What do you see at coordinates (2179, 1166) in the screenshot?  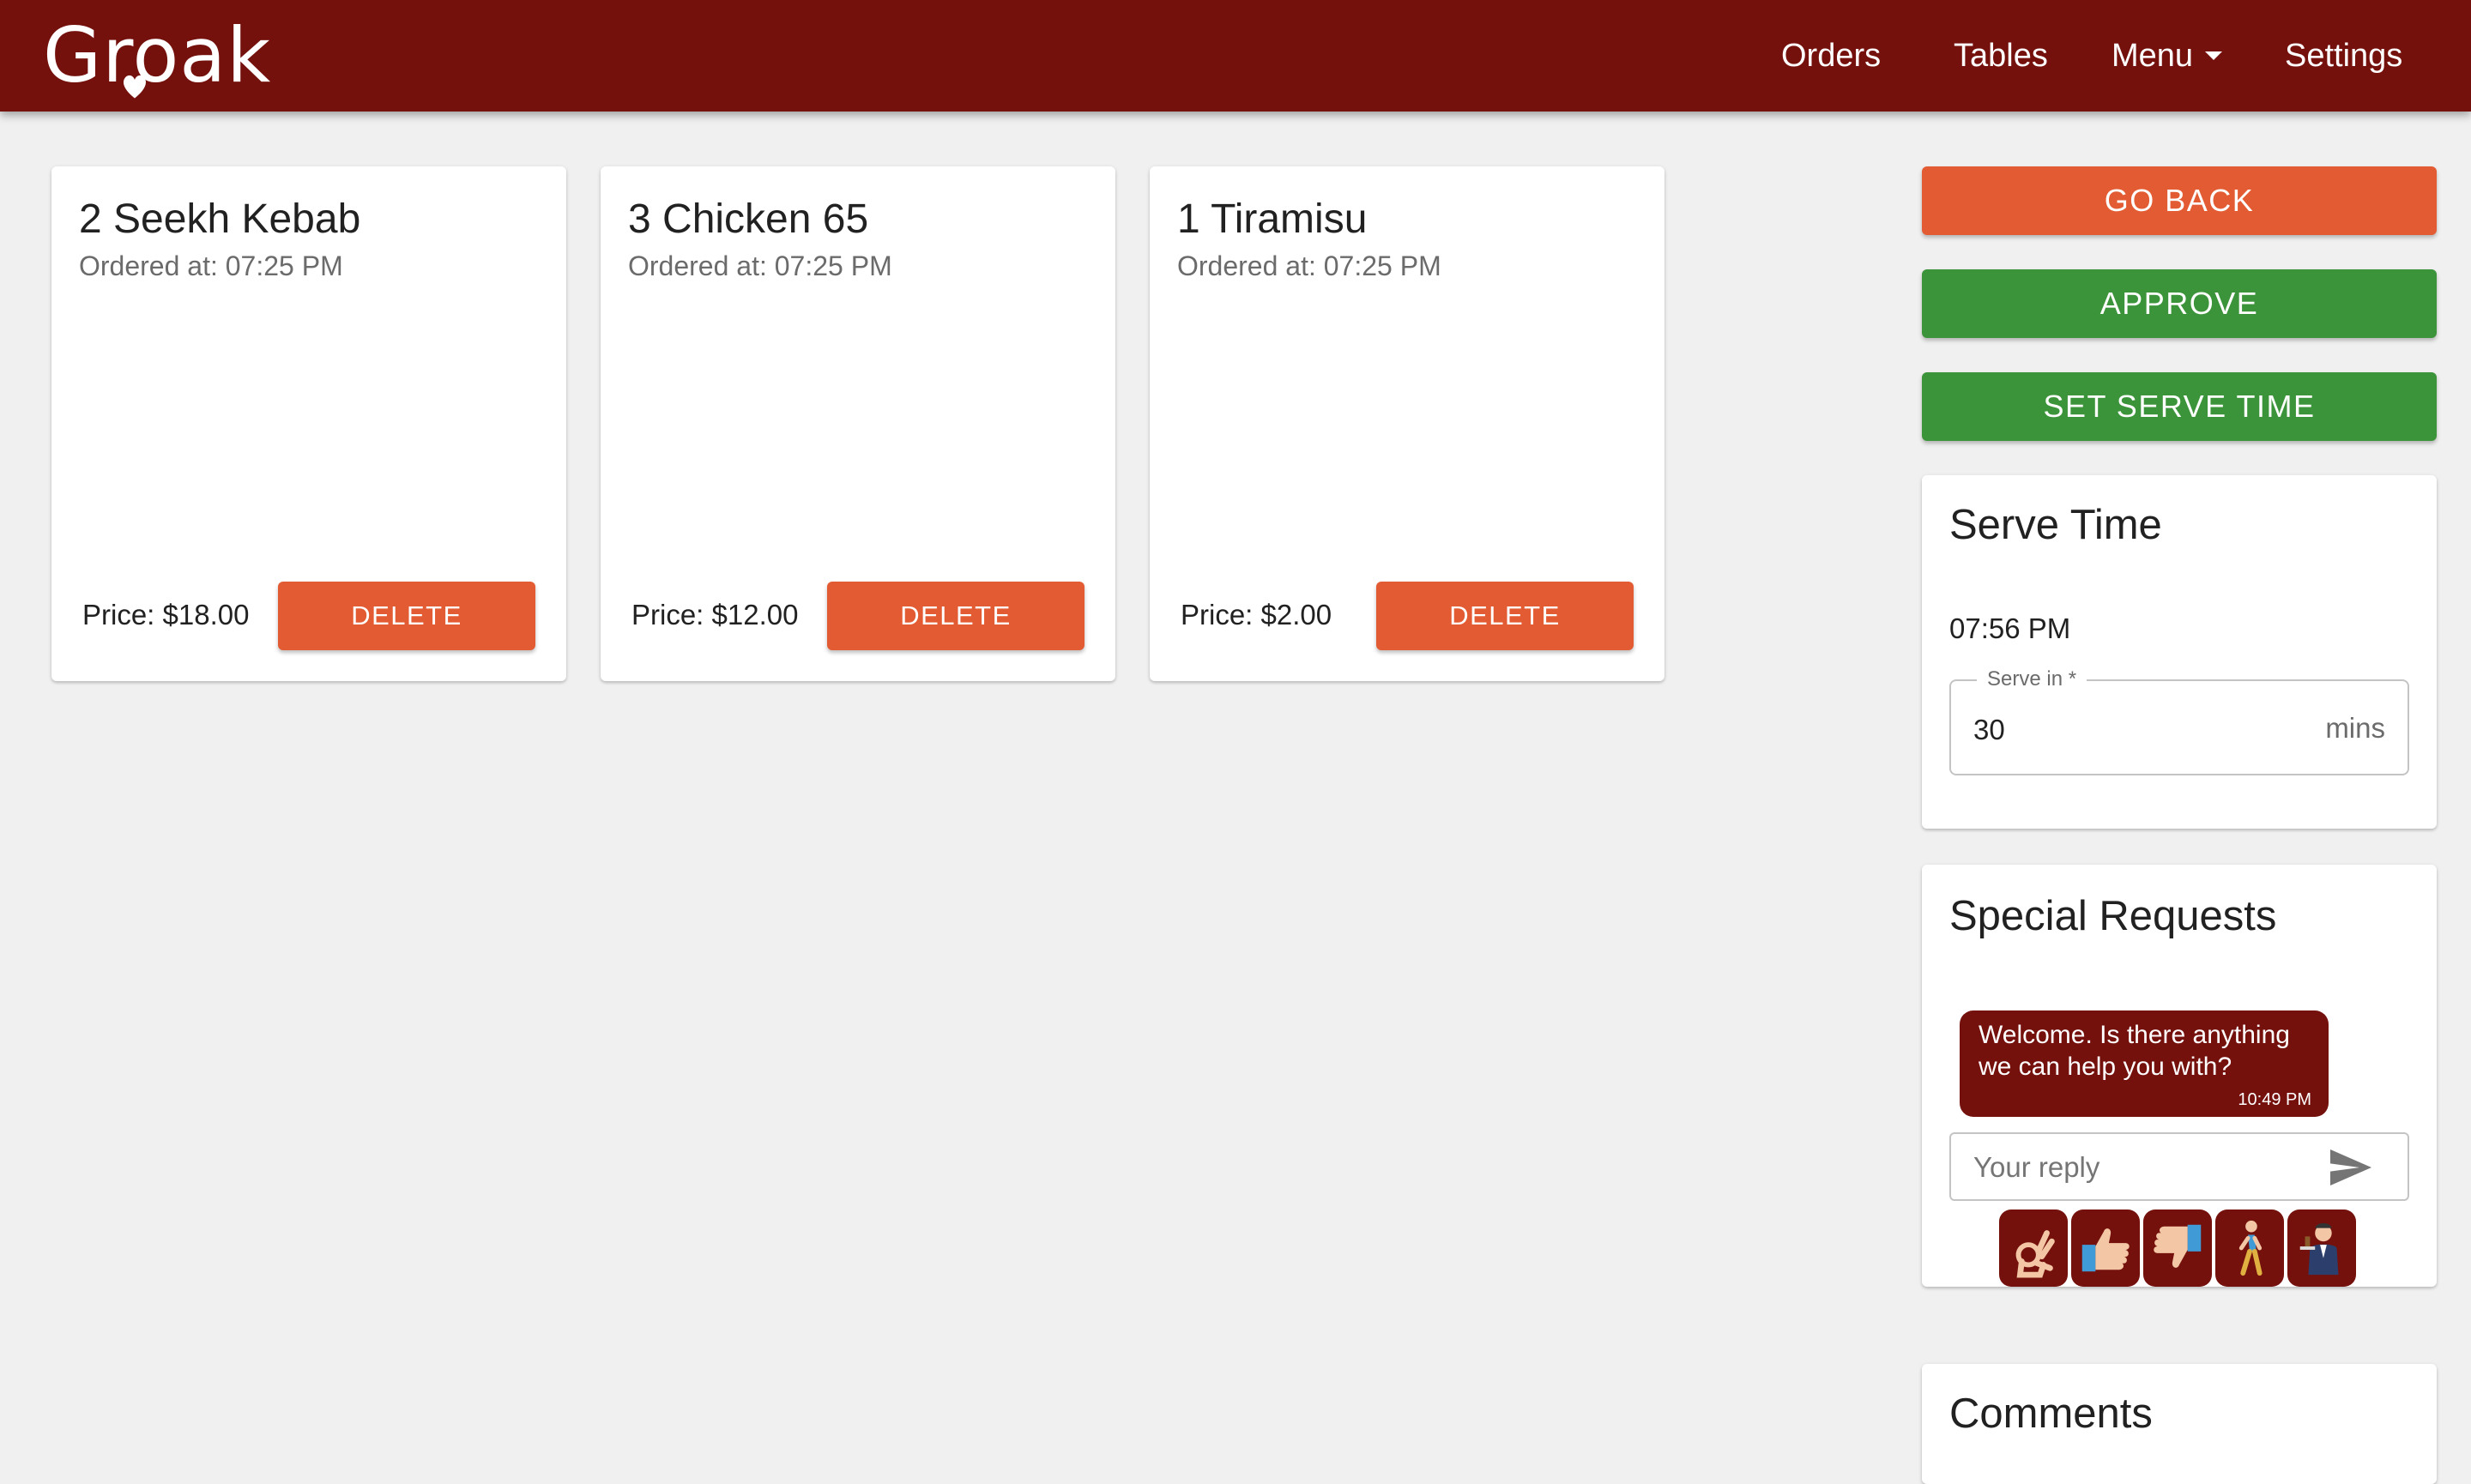 I see `reply-input: Your reply` at bounding box center [2179, 1166].